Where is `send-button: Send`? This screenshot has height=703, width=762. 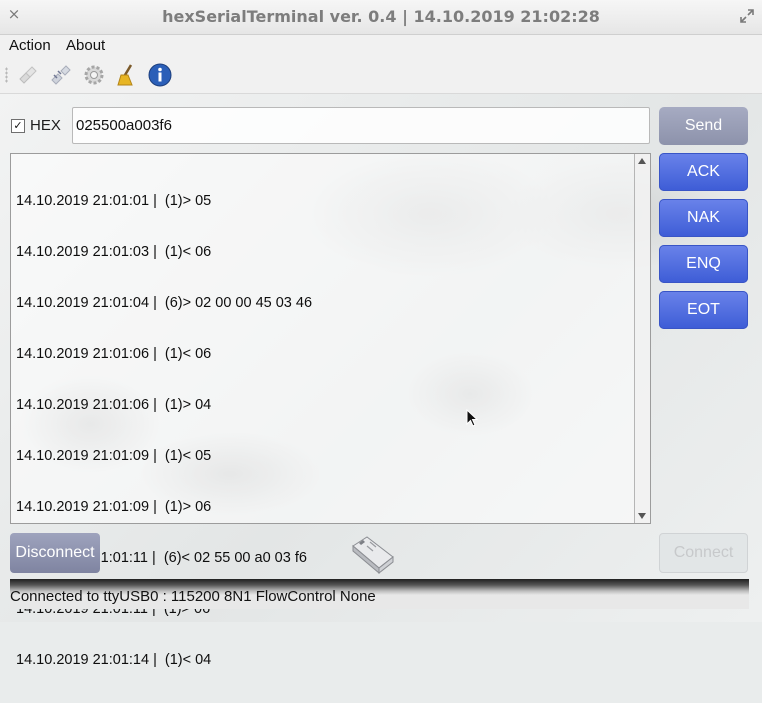
send-button: Send is located at coordinates (703, 126).